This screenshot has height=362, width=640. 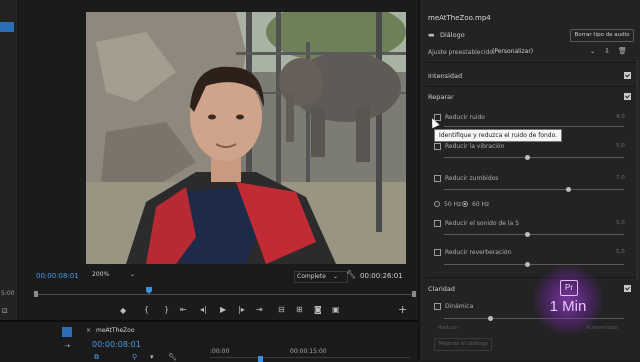 I want to click on ruler-mark-start: :00:00, so click(x=220, y=351).